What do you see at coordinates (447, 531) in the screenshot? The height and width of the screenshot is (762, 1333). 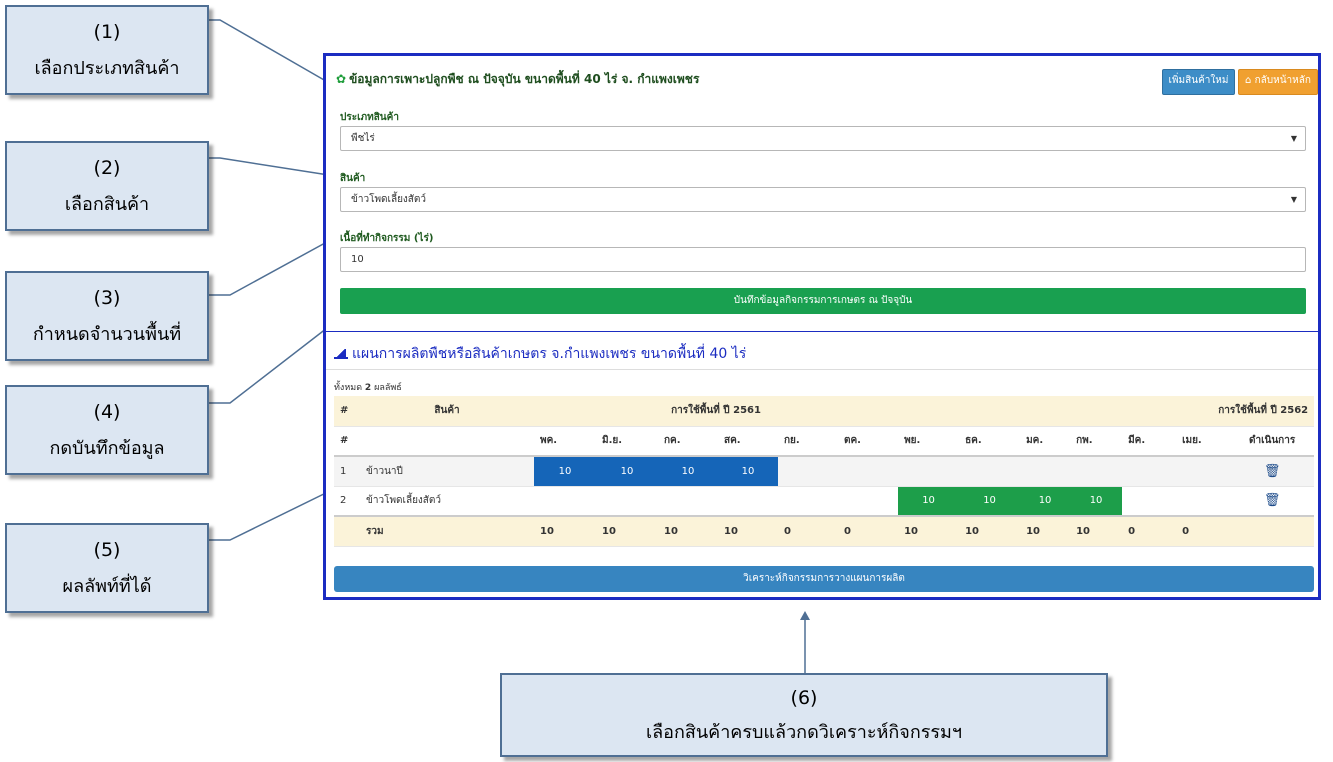 I see `sum-label: รวม` at bounding box center [447, 531].